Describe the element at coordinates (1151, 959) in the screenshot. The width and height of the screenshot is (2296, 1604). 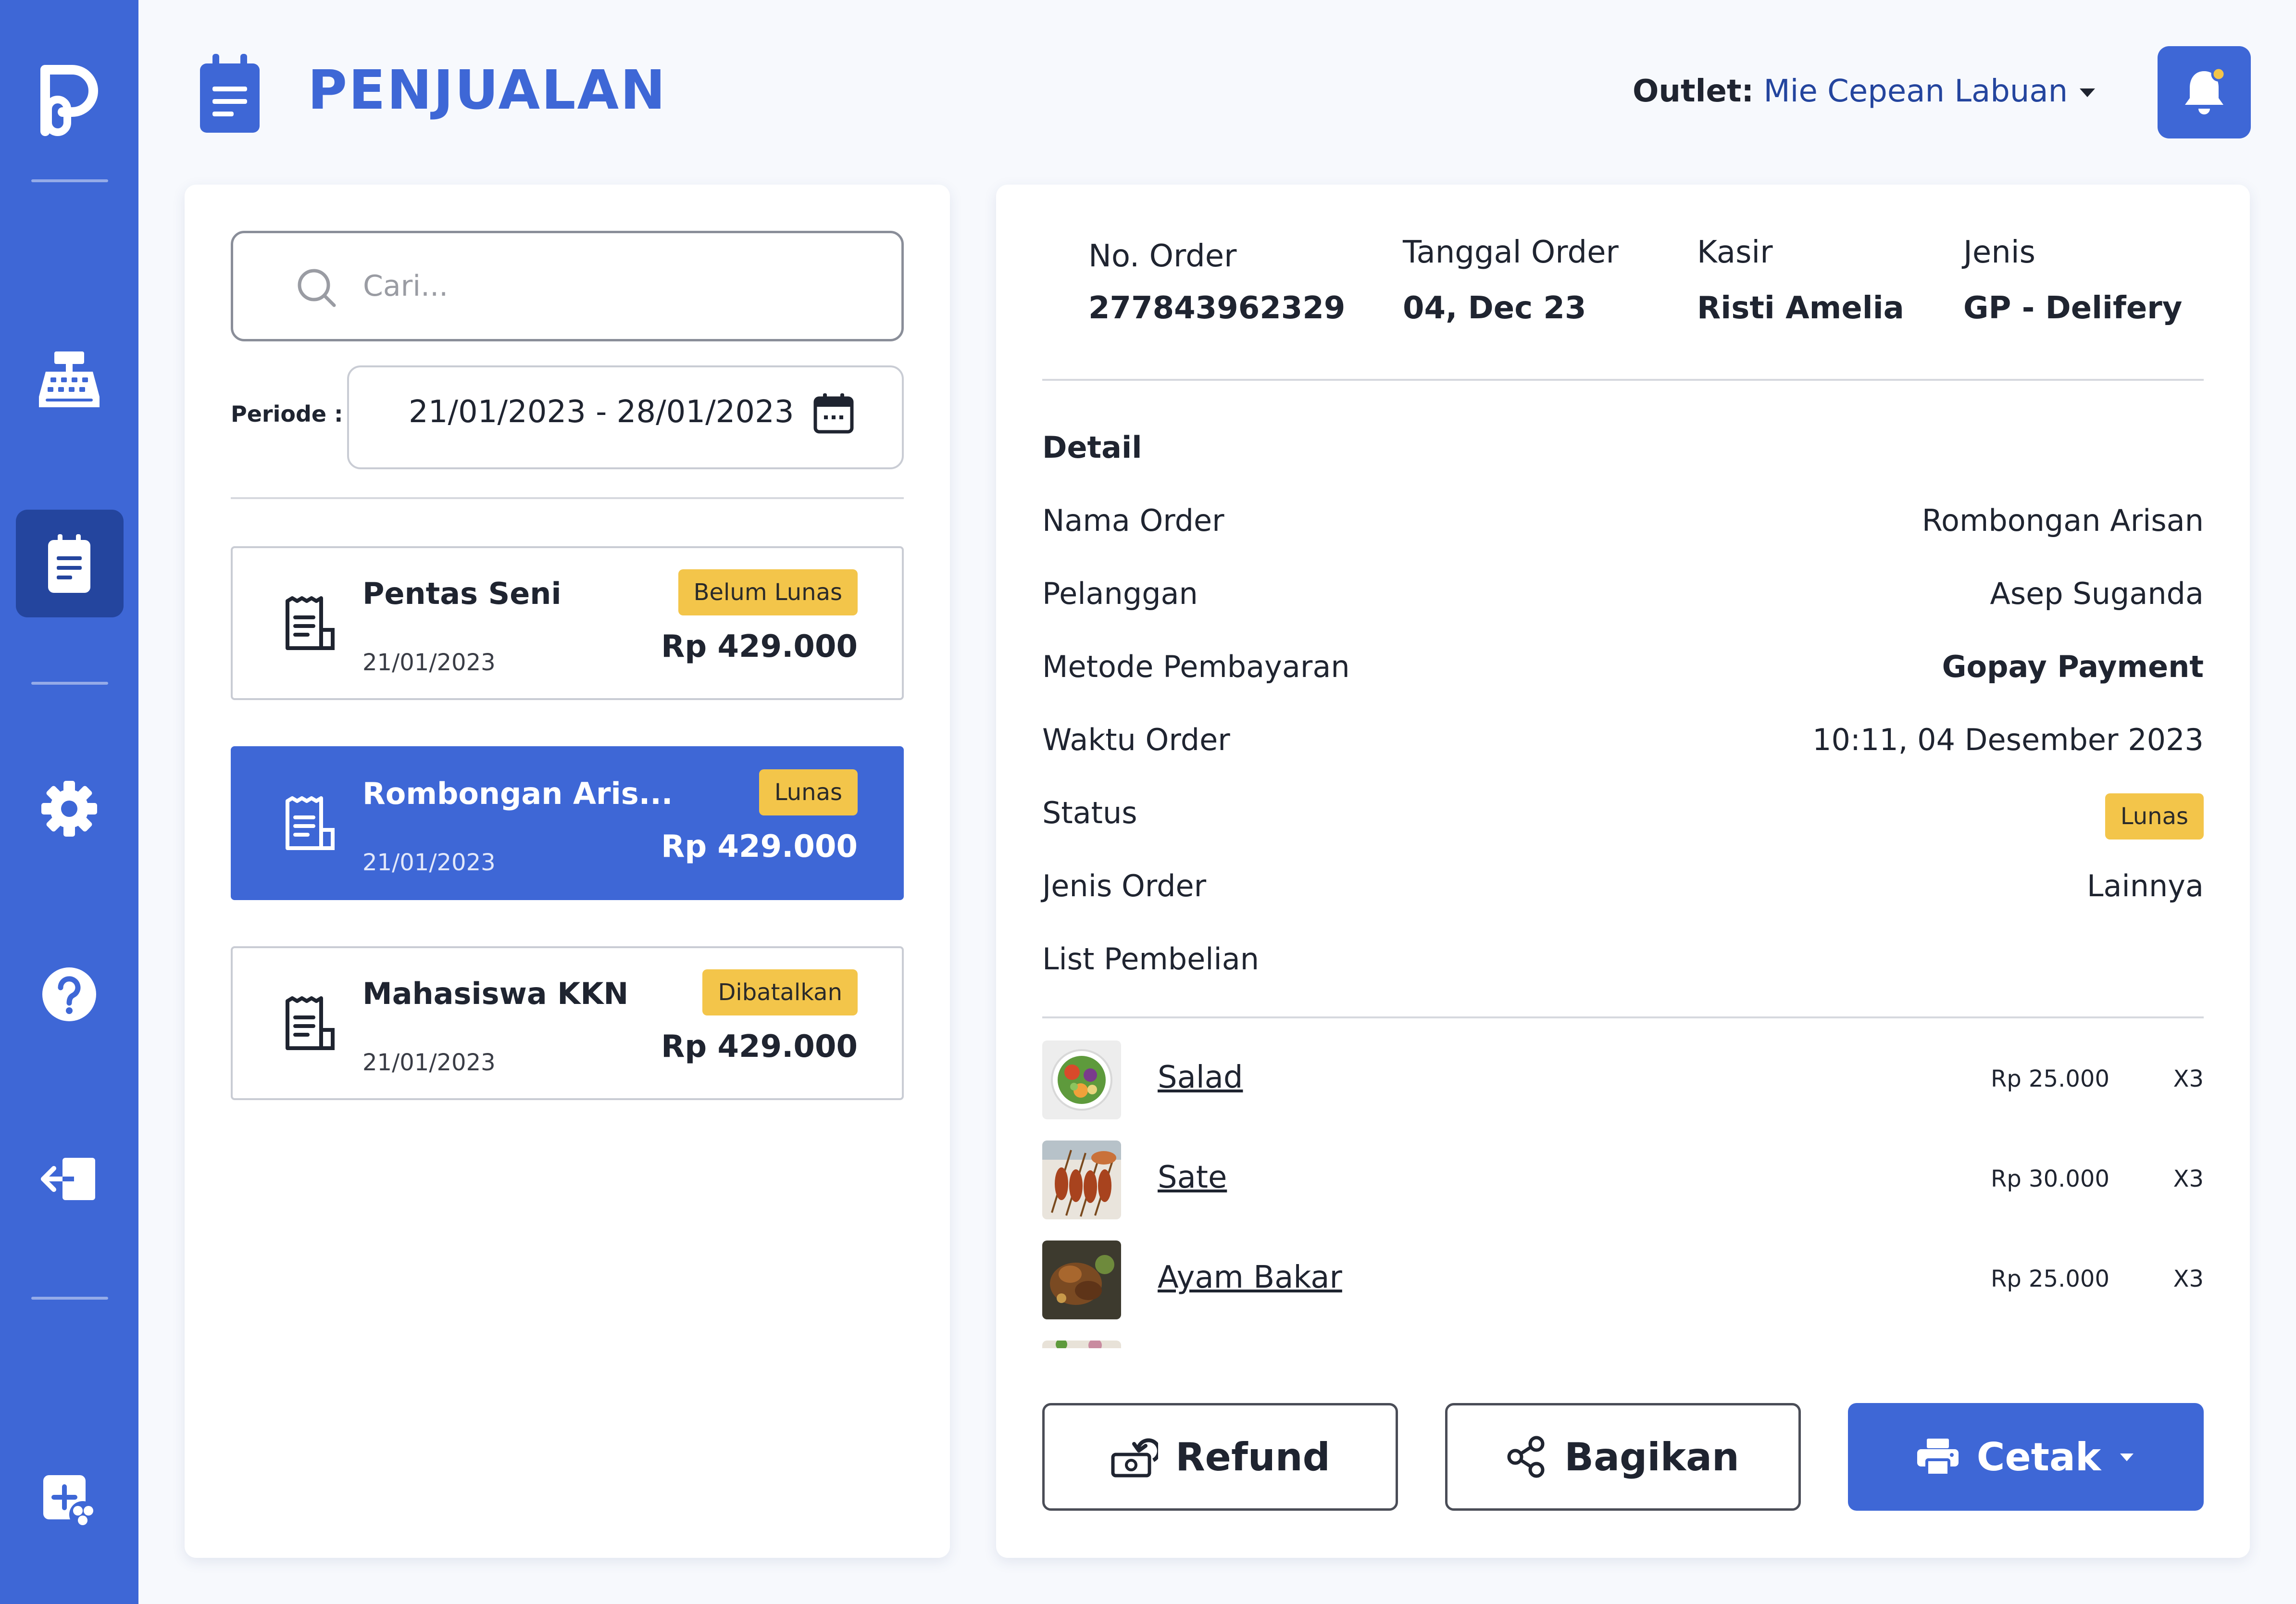
I see `list-heading: List Pembelian` at that location.